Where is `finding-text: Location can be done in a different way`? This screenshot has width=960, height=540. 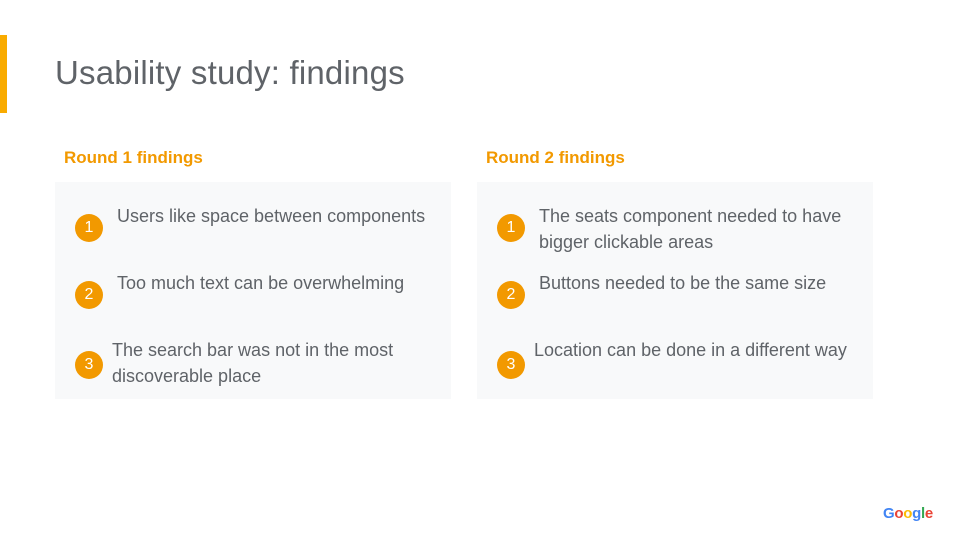
finding-text: Location can be done in a different way is located at coordinates (690, 350).